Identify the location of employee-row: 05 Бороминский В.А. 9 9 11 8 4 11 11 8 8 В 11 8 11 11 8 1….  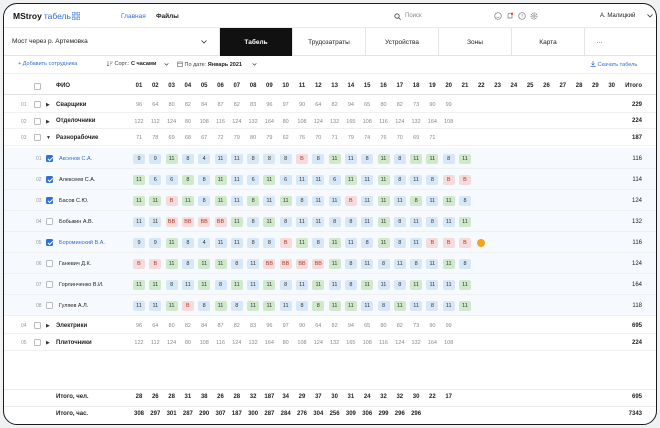
(330, 242).